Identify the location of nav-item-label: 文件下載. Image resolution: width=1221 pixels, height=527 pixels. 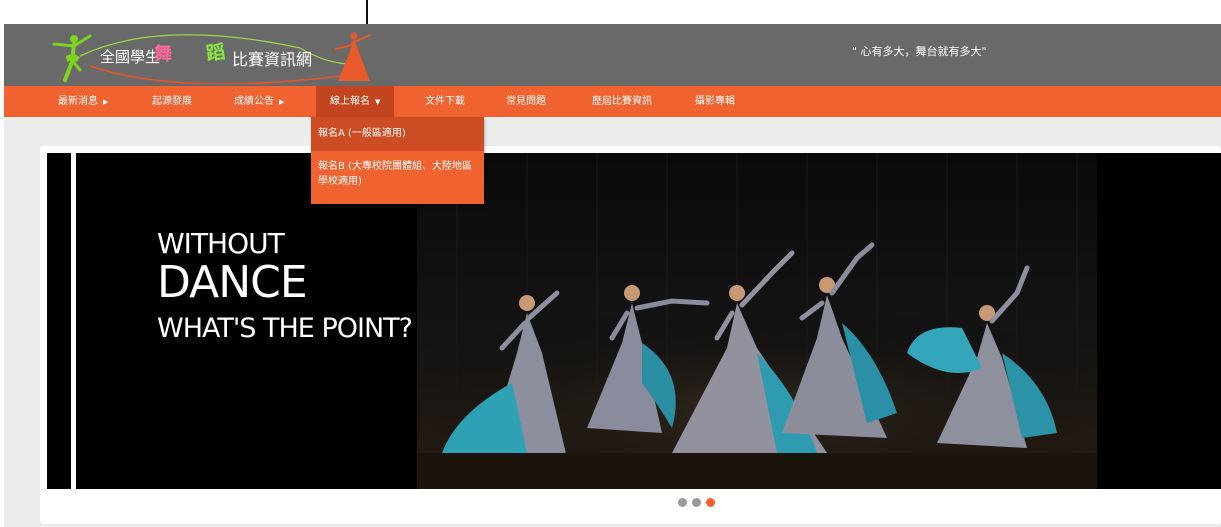
(445, 101).